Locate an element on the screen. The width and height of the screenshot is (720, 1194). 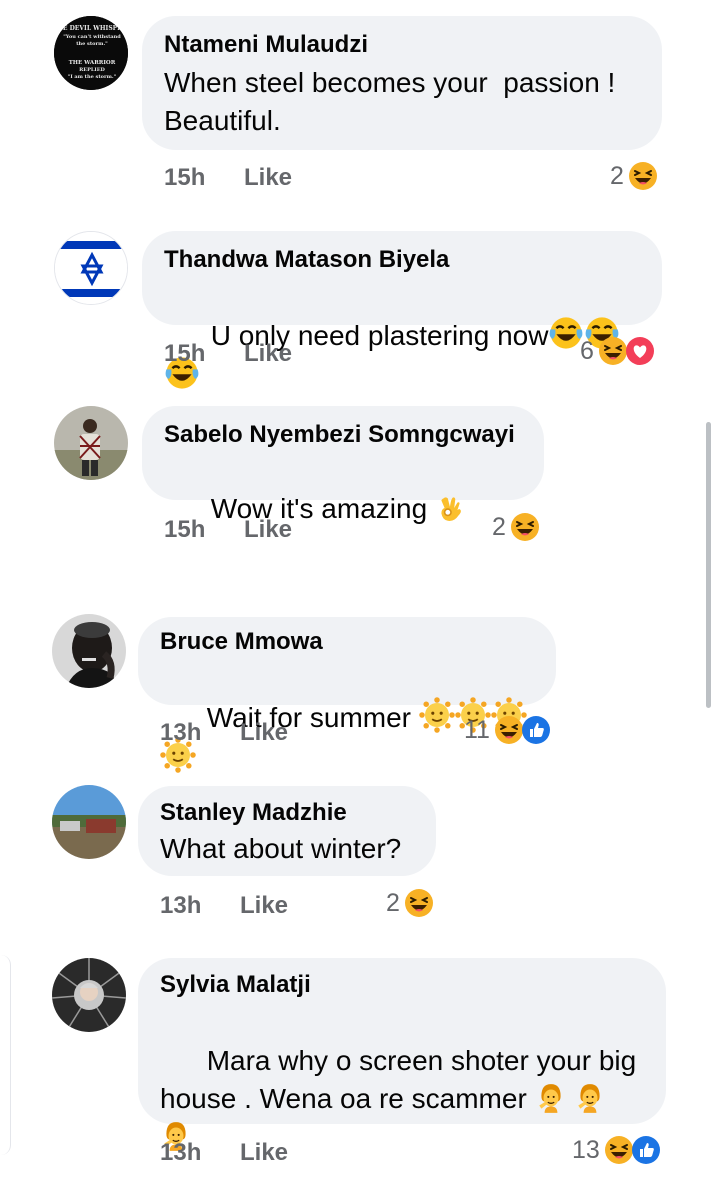
reaction-count: 6 is located at coordinates (587, 350).